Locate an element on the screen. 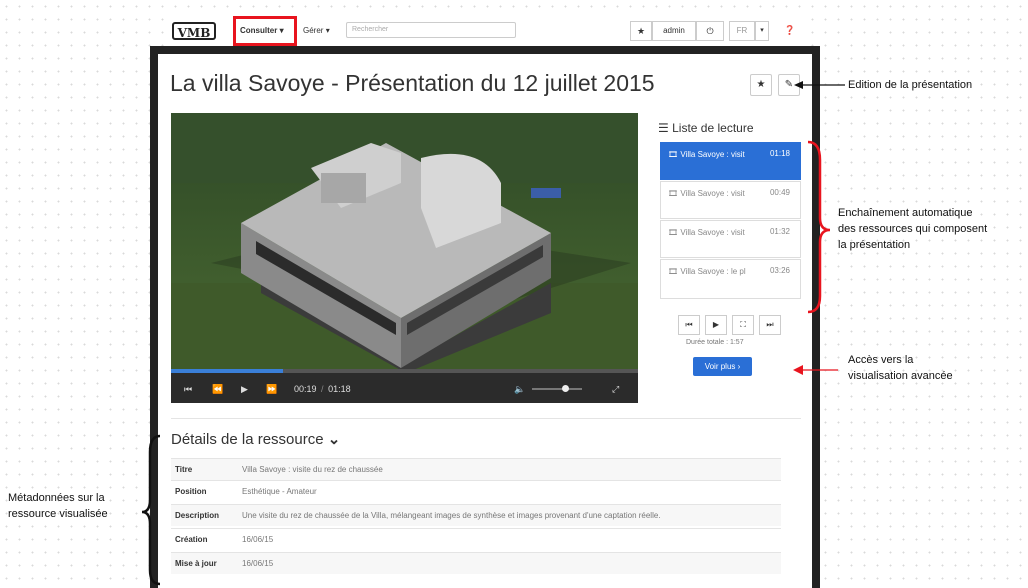 Image resolution: width=1028 pixels, height=588 pixels. annotation-line: Enchaînement automatique is located at coordinates (905, 213).